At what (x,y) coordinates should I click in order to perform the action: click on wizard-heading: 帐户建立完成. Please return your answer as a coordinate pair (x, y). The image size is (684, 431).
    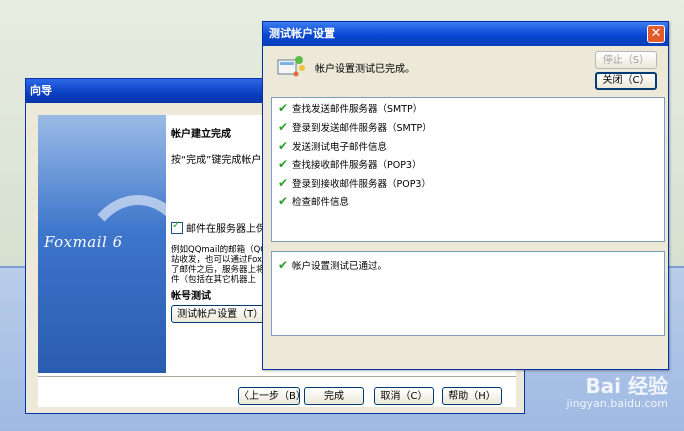
    Looking at the image, I should click on (201, 134).